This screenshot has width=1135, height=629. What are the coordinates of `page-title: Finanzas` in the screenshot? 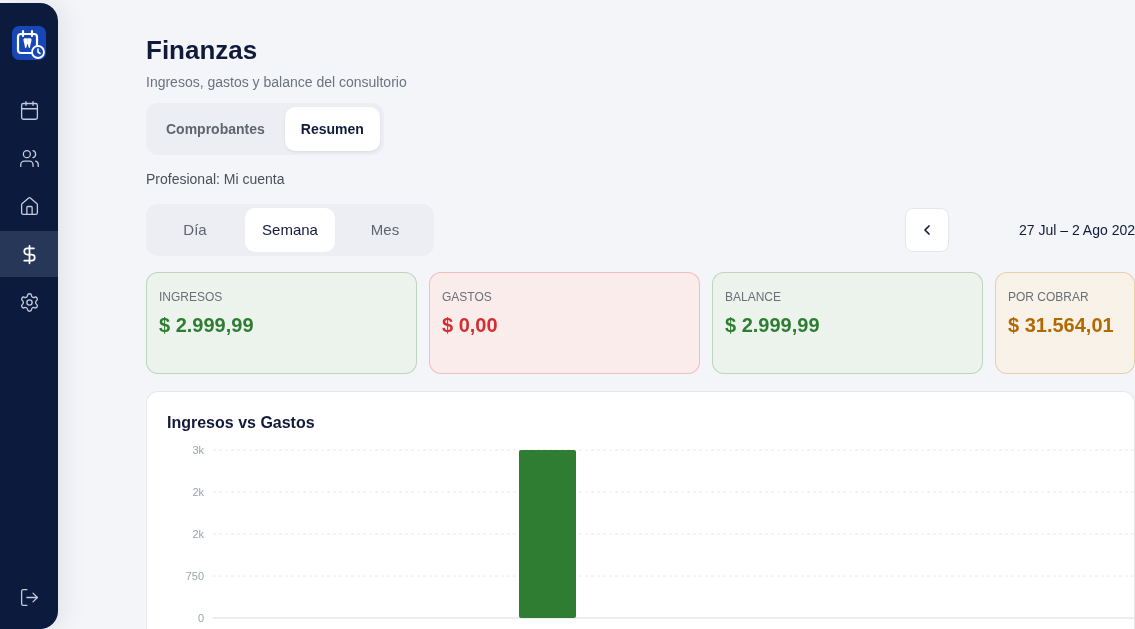 It's located at (202, 50).